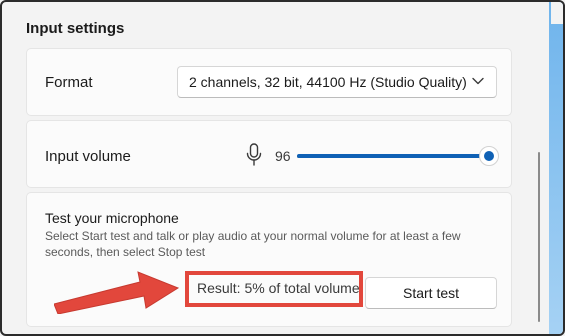 The height and width of the screenshot is (336, 565). I want to click on slider-fill, so click(393, 156).